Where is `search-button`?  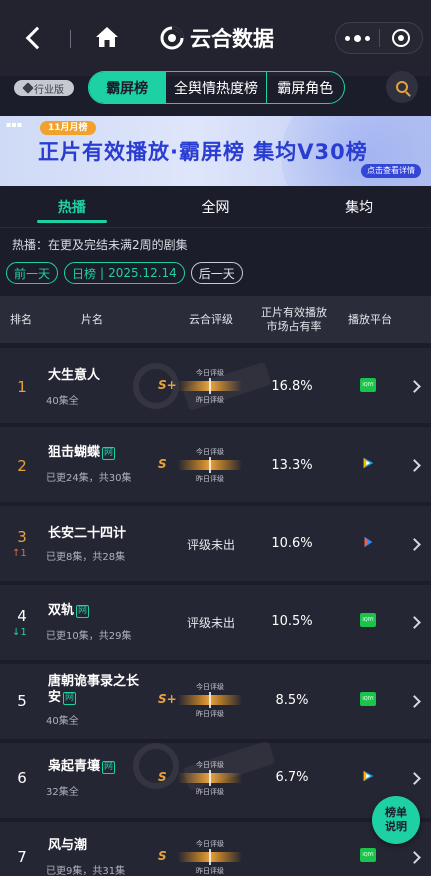 search-button is located at coordinates (402, 87).